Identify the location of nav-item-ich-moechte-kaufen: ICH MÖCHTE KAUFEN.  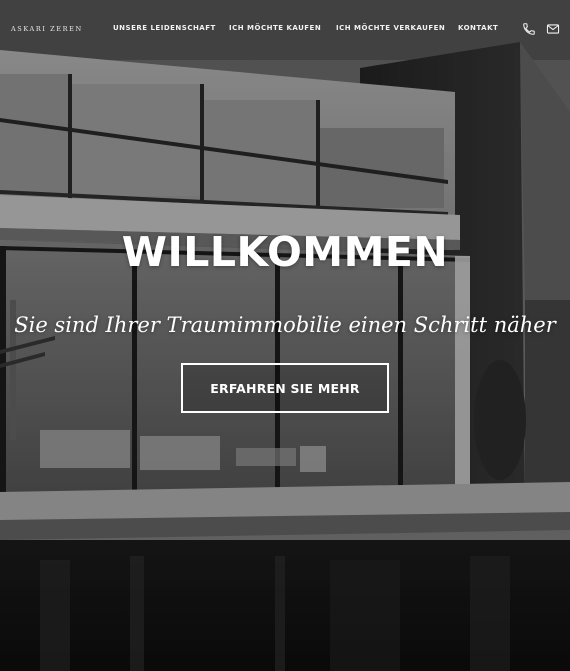
(275, 28).